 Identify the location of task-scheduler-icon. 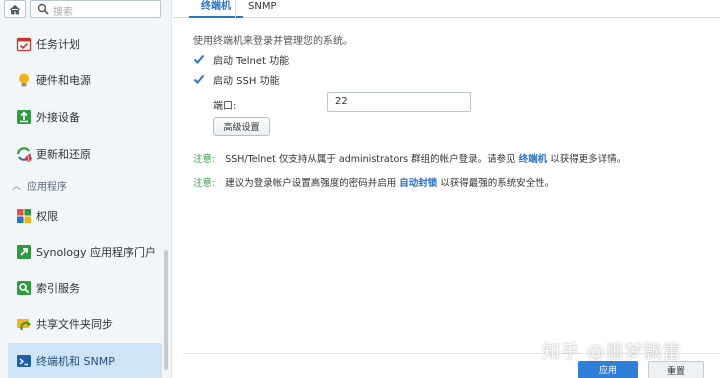
(24, 44).